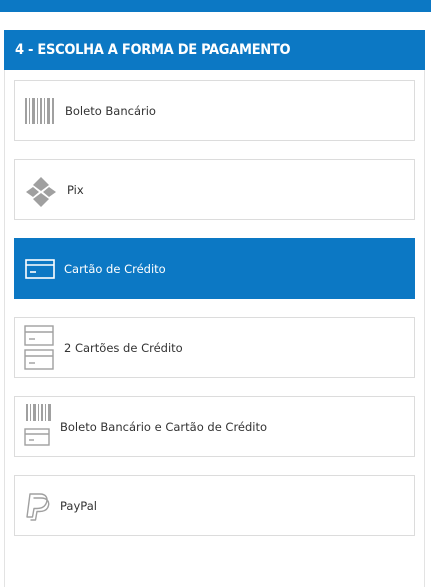 This screenshot has width=431, height=587. What do you see at coordinates (164, 426) in the screenshot?
I see `payment-option-label: Boleto Bancário e Cartão de Crédito` at bounding box center [164, 426].